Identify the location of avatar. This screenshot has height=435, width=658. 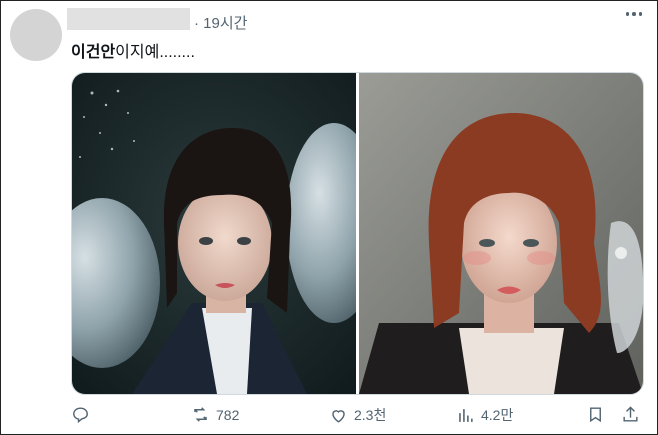
(36, 35).